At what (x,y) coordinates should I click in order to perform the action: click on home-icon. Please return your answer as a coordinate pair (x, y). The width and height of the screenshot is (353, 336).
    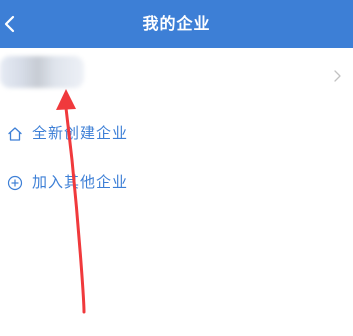
    Looking at the image, I should click on (15, 134).